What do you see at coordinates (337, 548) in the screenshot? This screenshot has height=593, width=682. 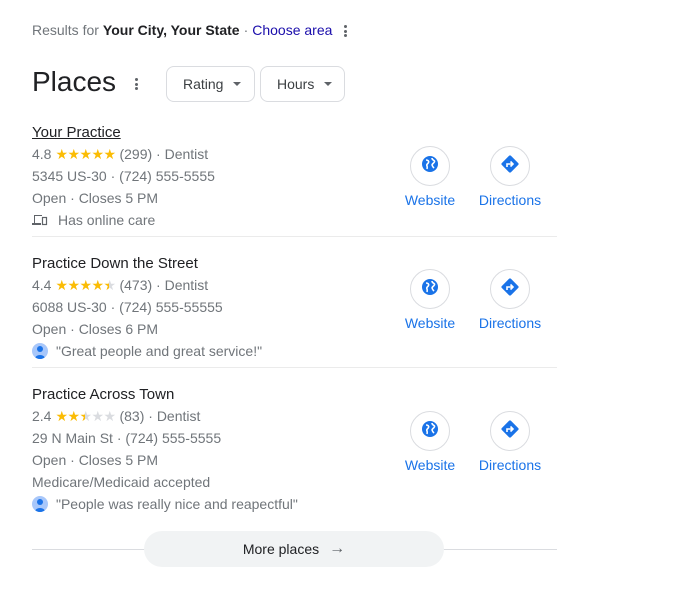 I see `arrow-right-icon: →` at bounding box center [337, 548].